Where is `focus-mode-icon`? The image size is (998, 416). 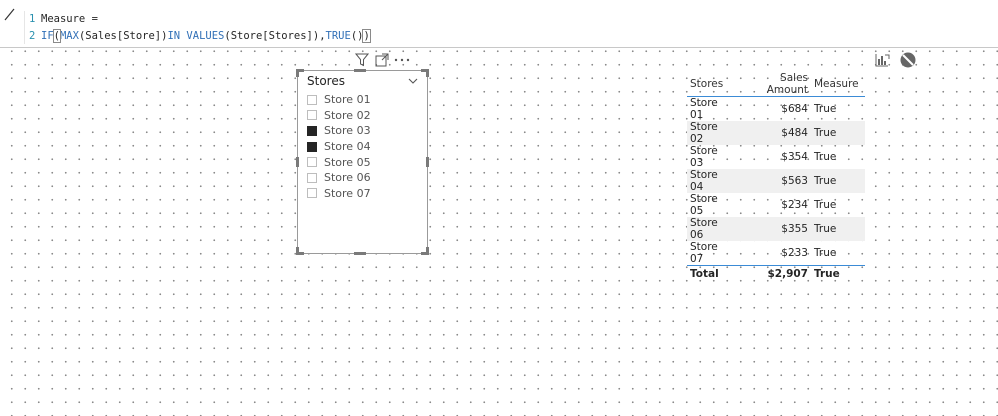 focus-mode-icon is located at coordinates (382, 60).